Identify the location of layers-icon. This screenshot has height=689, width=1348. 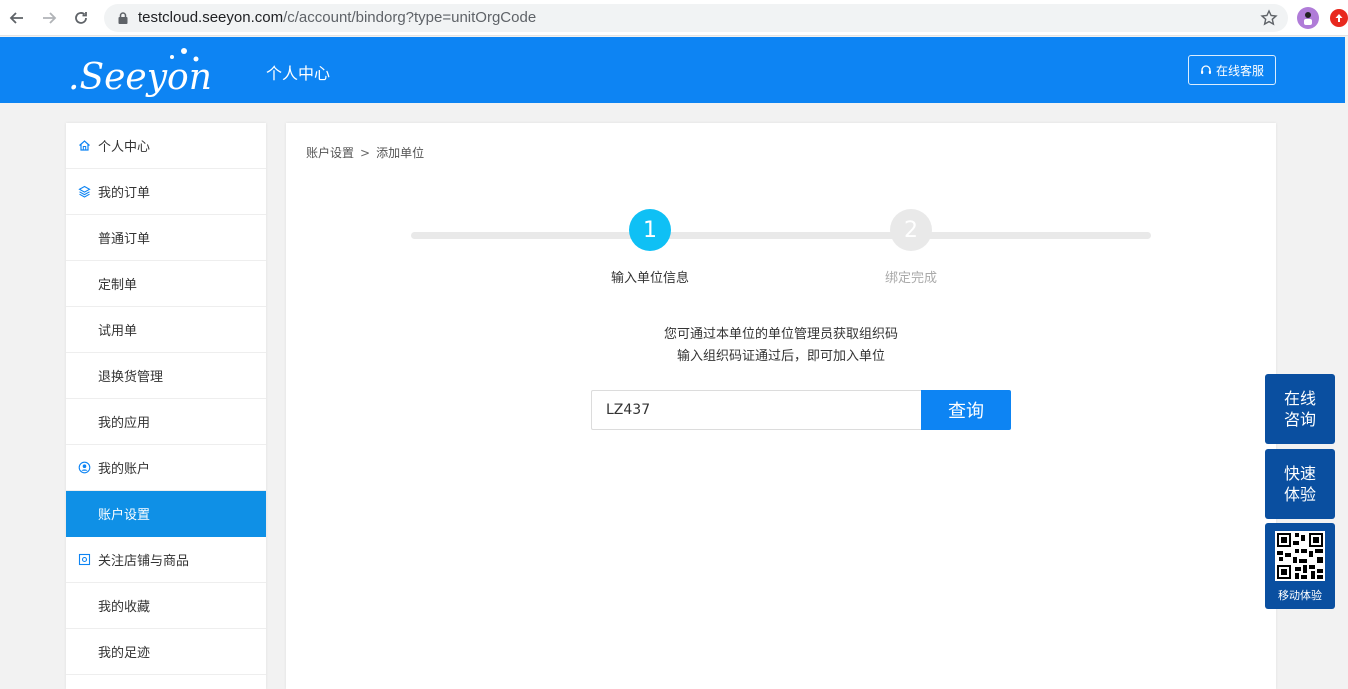
(84, 191).